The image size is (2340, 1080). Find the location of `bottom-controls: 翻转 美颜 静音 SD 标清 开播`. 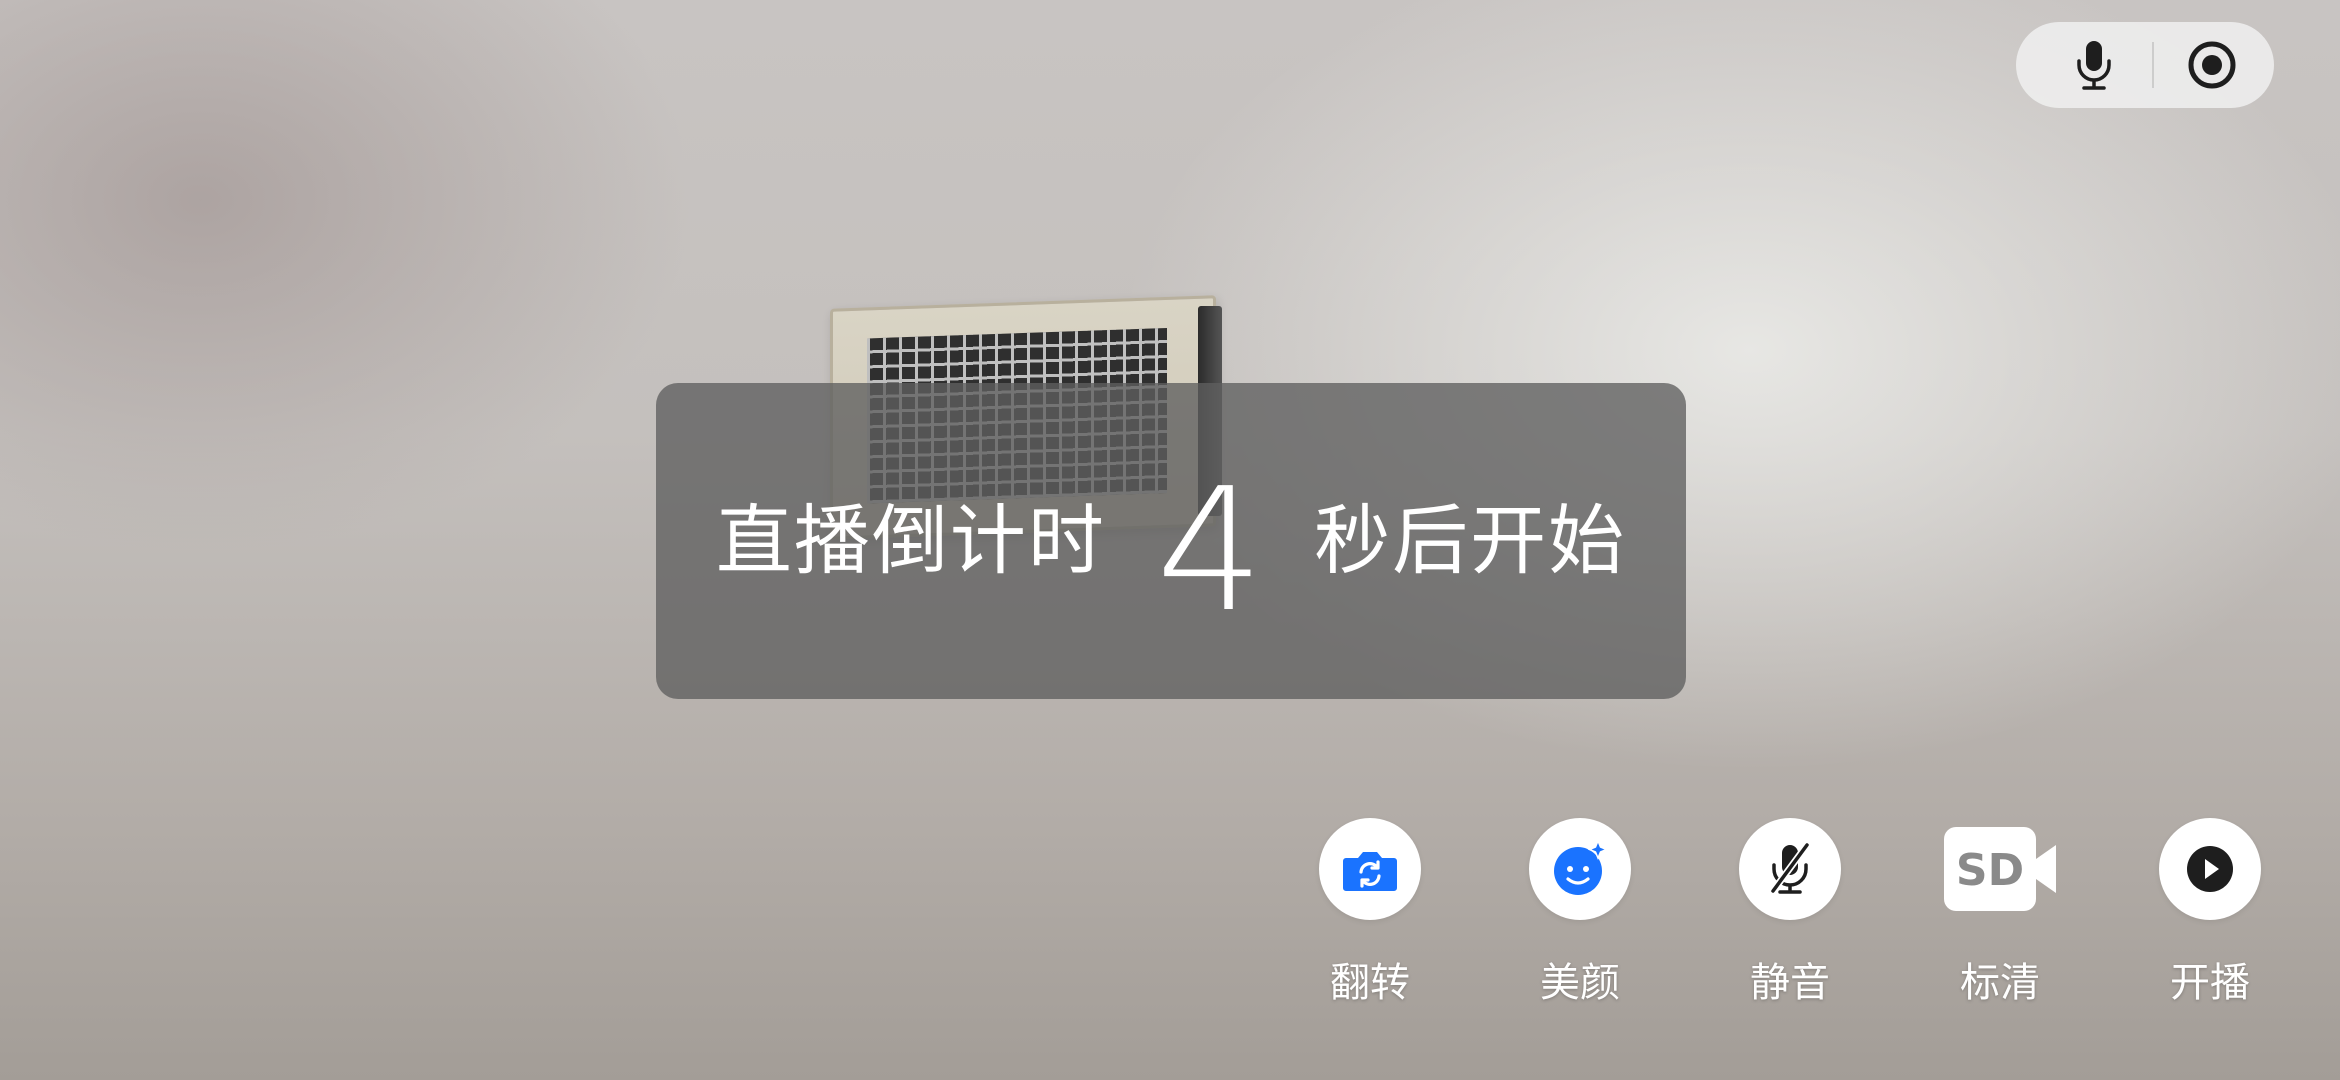

bottom-controls: 翻转 美颜 静音 SD 标清 开播 is located at coordinates (1810, 918).